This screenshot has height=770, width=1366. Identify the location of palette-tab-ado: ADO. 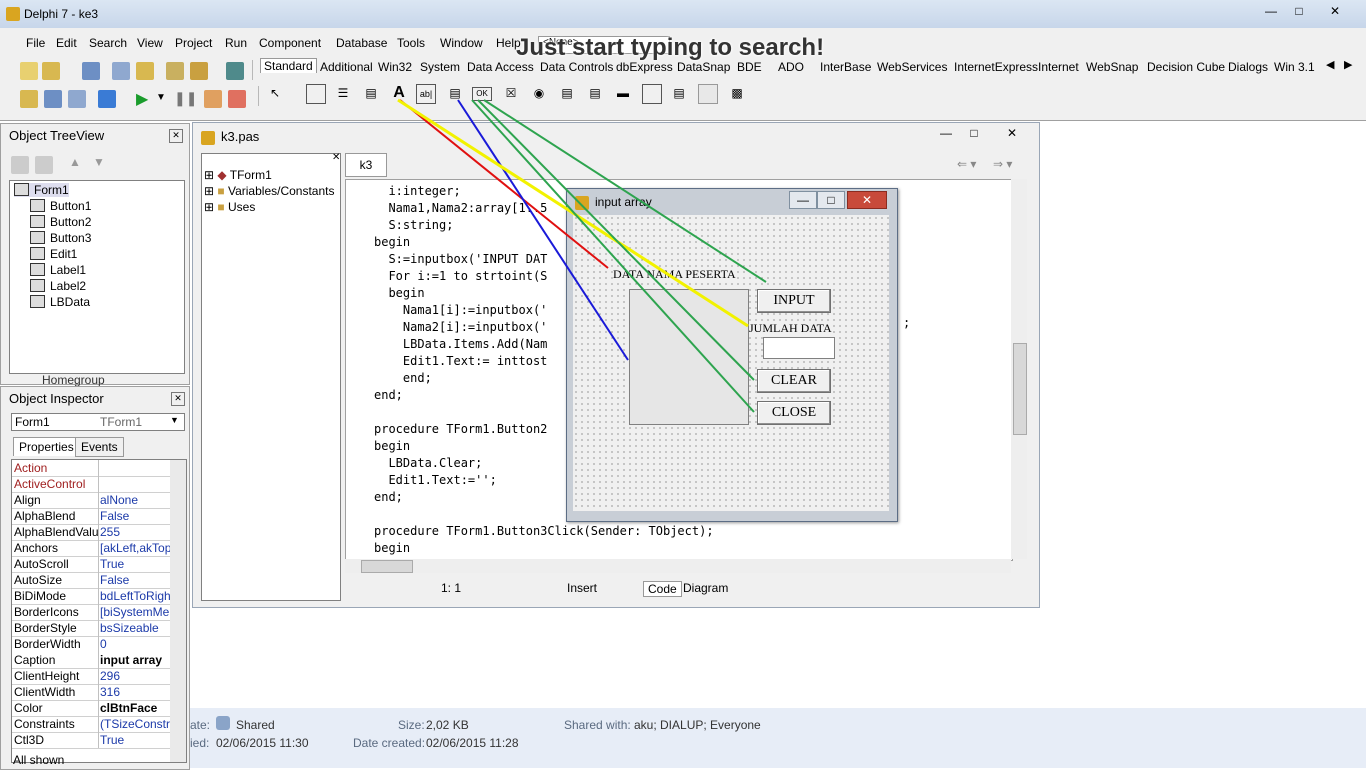
(791, 67).